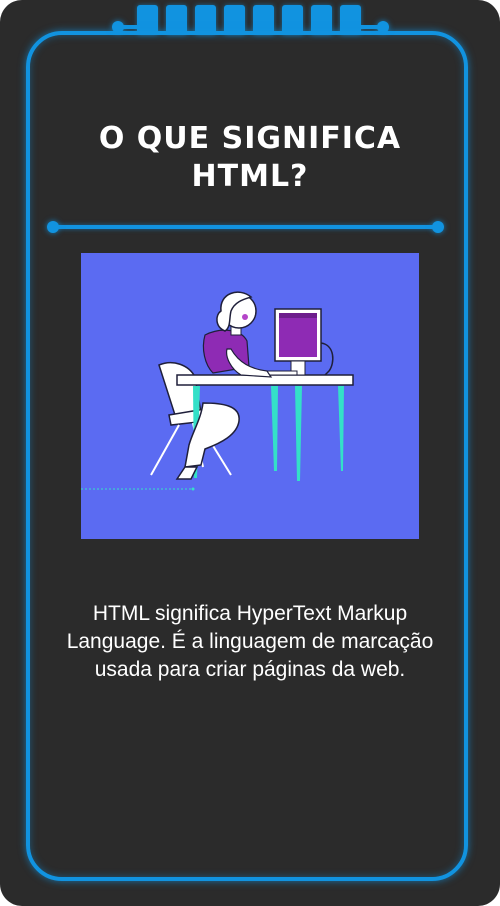 Image resolution: width=500 pixels, height=906 pixels. Describe the element at coordinates (53, 227) in the screenshot. I see `divider-dot-left` at that location.